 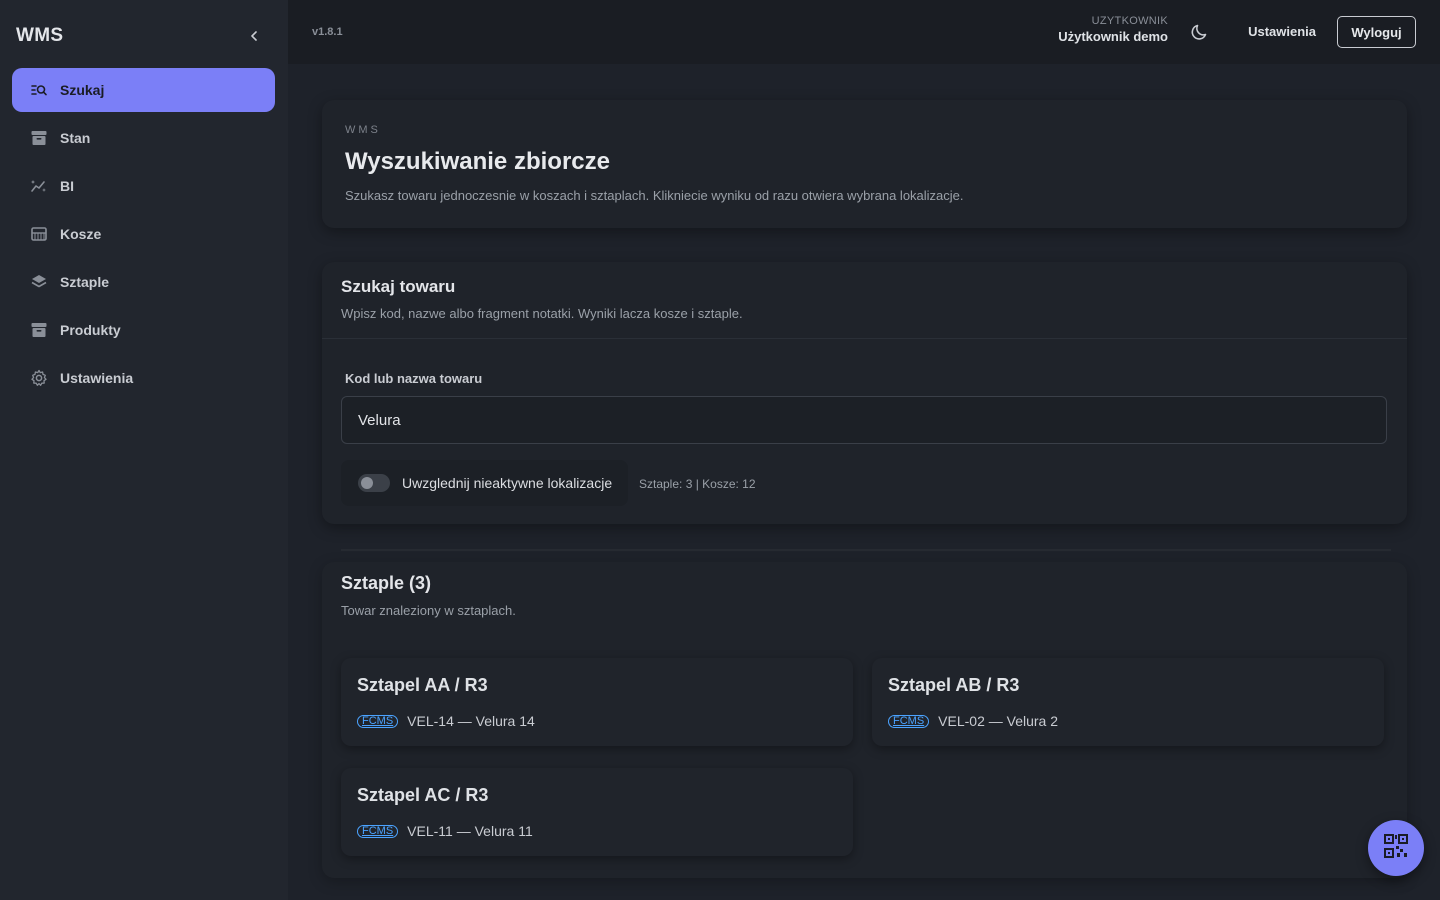 What do you see at coordinates (82, 90) in the screenshot?
I see `sidebar-item-label: Szukaj` at bounding box center [82, 90].